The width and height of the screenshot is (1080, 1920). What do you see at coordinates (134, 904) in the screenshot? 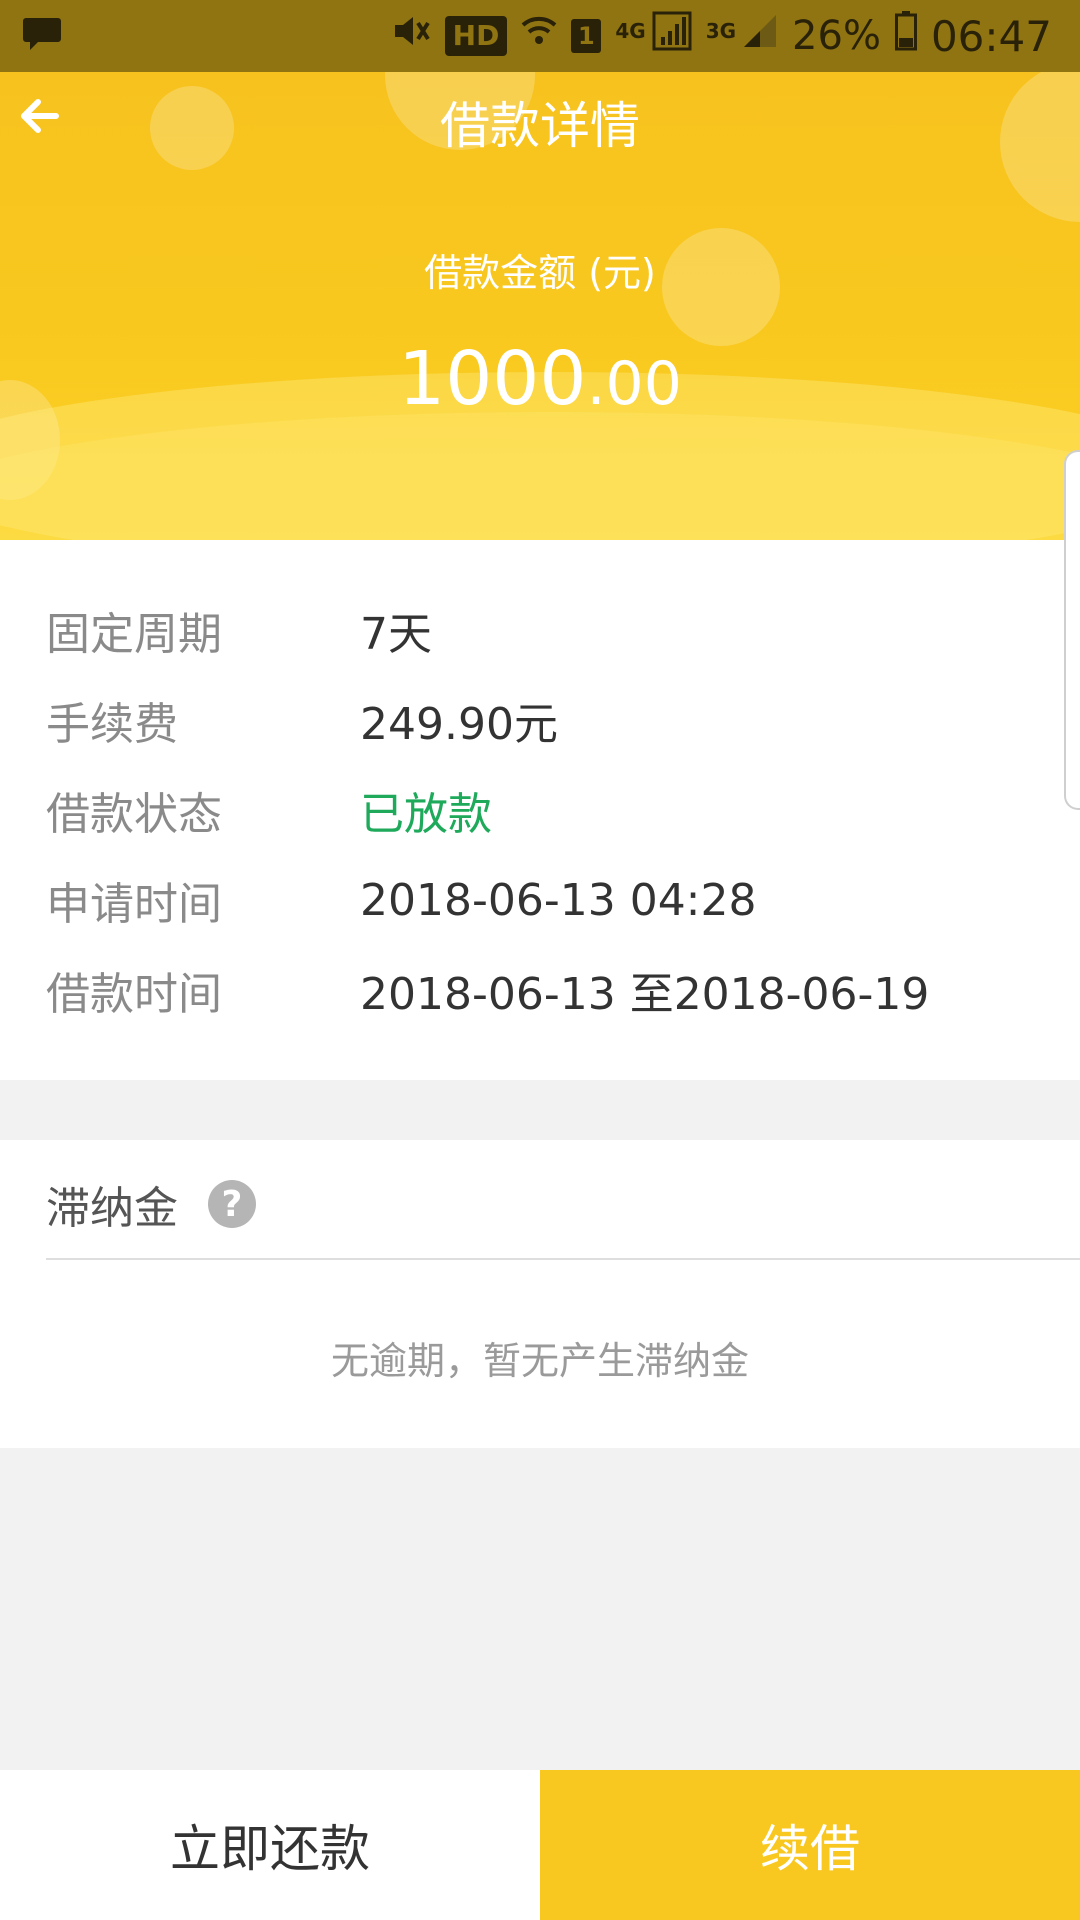
I see `detail-label: 申请时间` at bounding box center [134, 904].